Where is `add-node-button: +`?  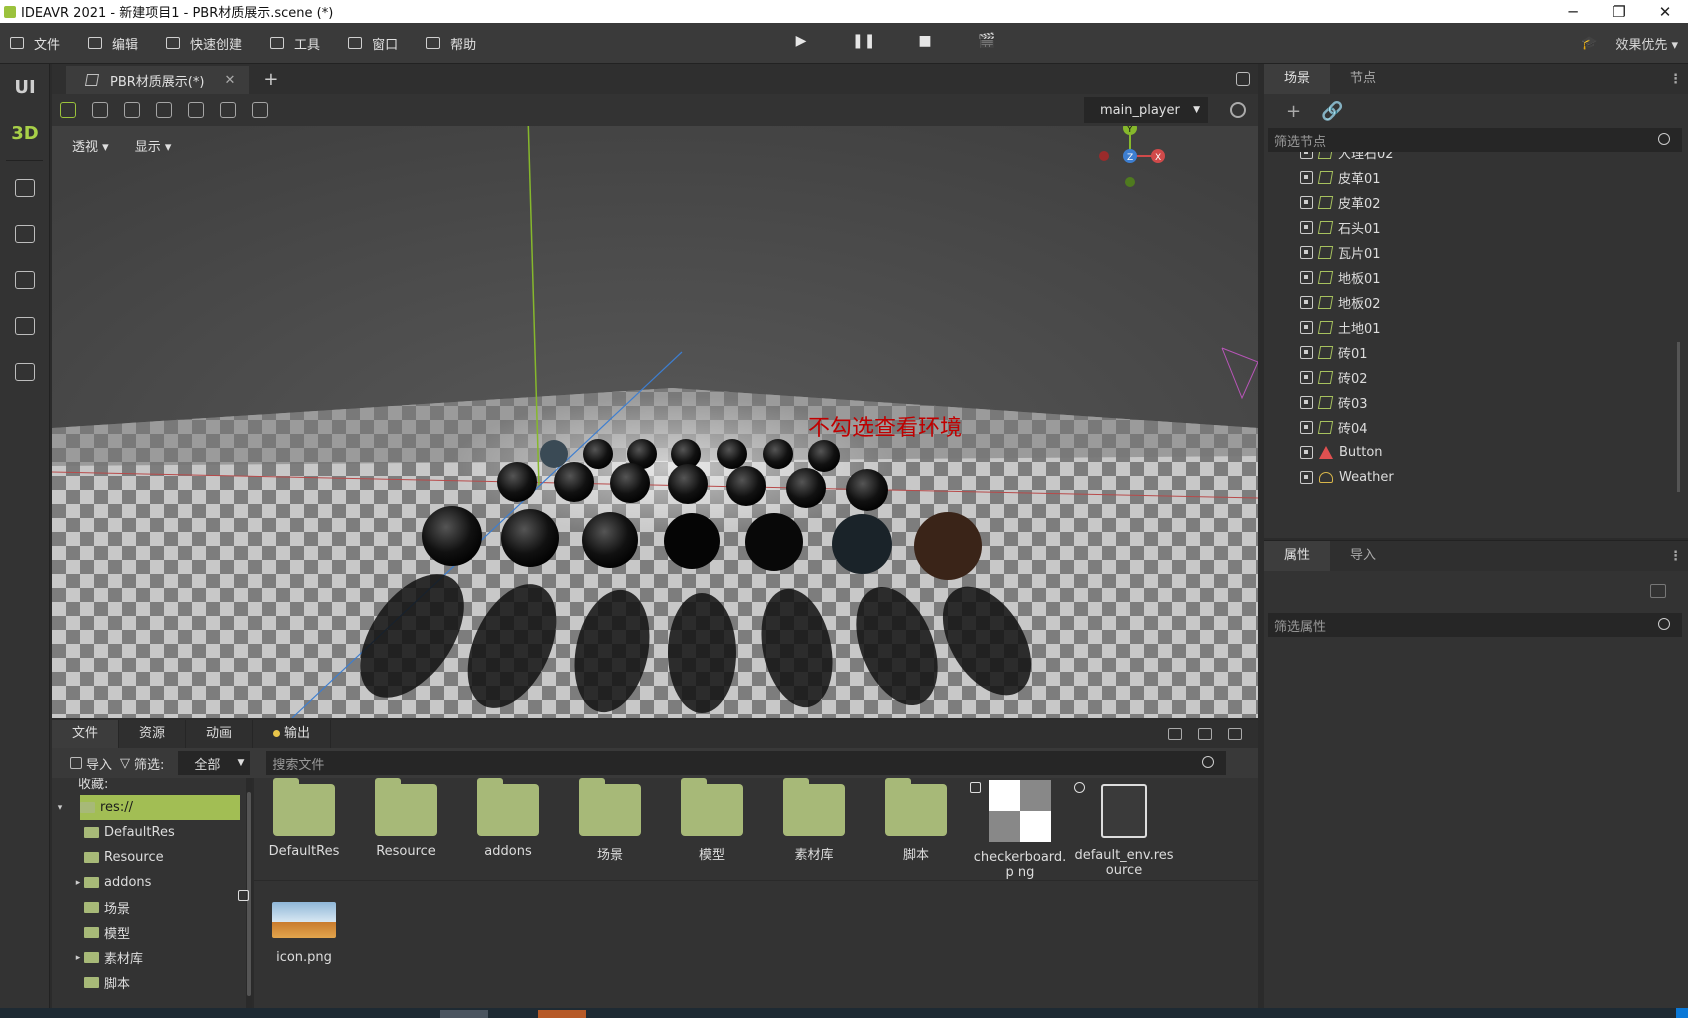 add-node-button: + is located at coordinates (1293, 111).